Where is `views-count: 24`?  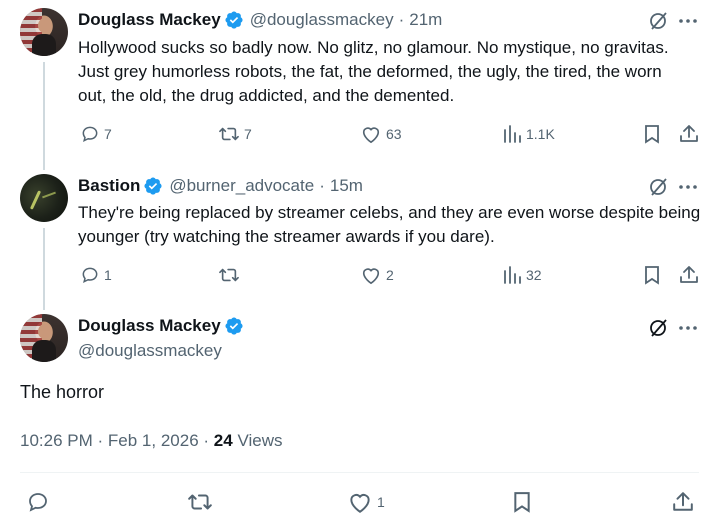 views-count: 24 is located at coordinates (223, 440).